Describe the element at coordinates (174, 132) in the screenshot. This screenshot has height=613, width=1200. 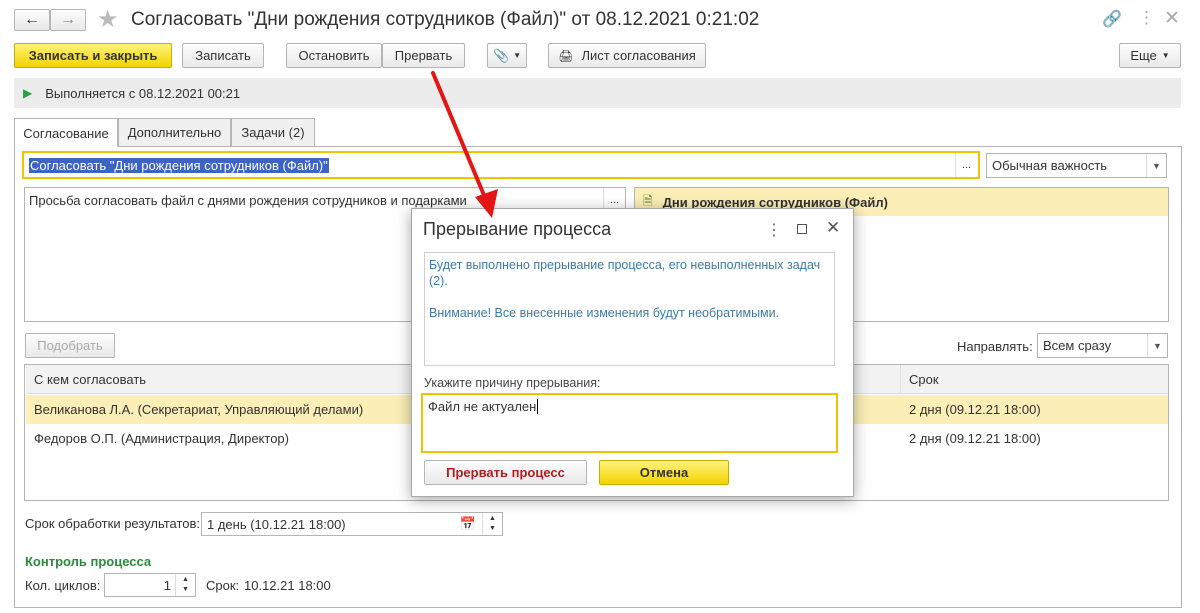
I see `tab-additional: Дополнительно` at that location.